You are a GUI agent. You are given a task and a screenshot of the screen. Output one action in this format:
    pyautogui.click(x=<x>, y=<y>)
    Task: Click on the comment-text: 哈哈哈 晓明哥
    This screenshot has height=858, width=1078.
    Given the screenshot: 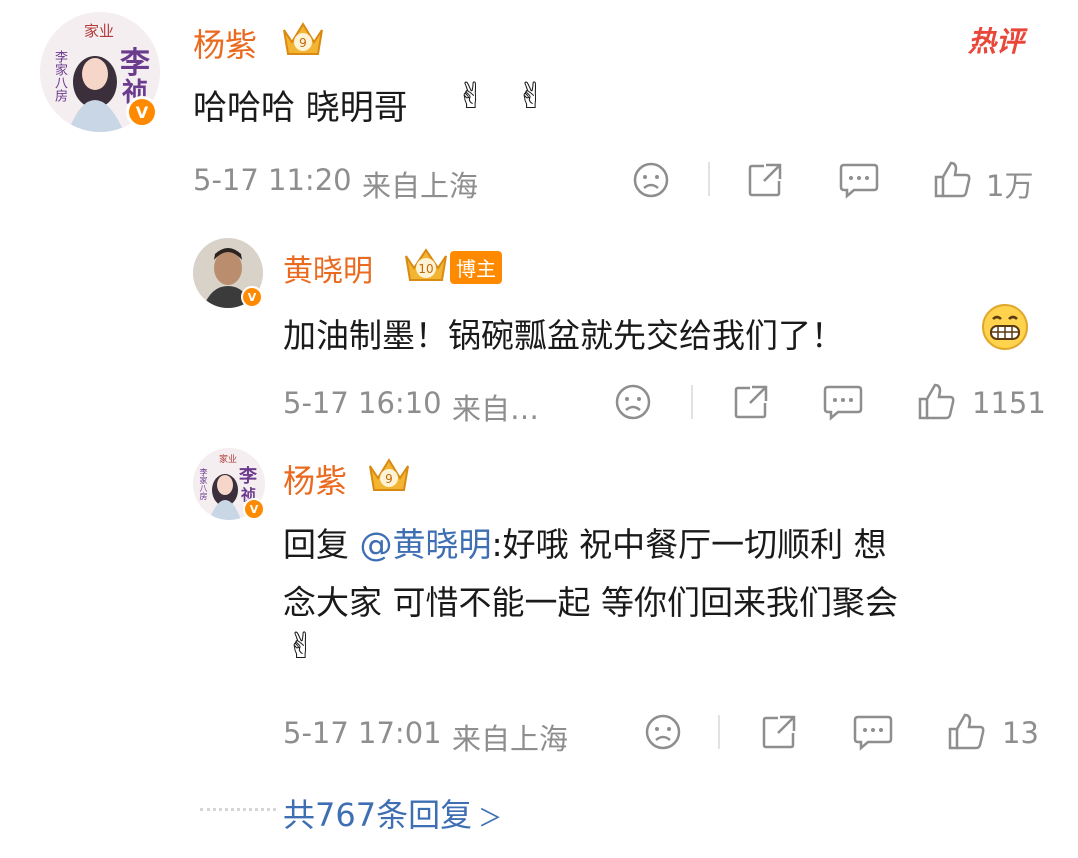 What is the action you would take?
    pyautogui.click(x=300, y=108)
    